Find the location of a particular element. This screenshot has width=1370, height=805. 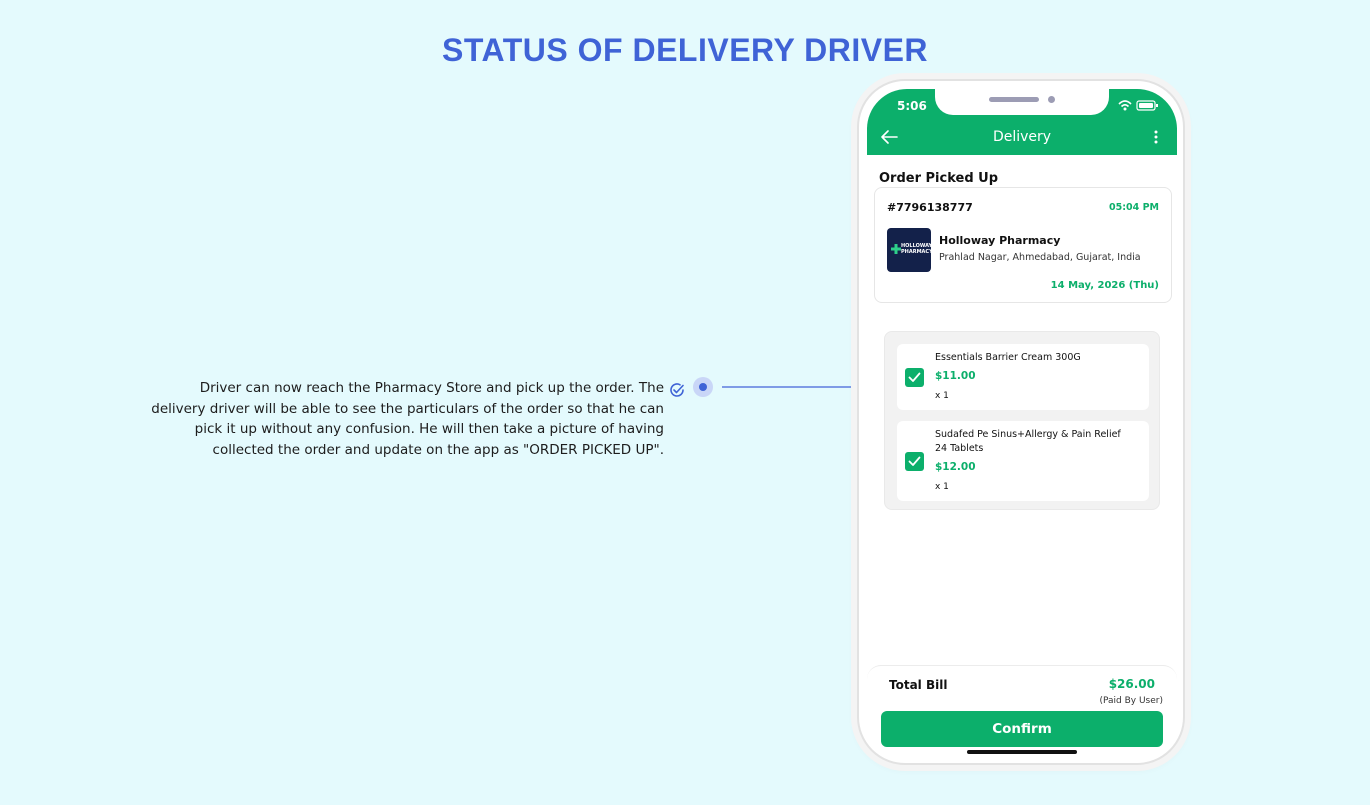

bill-footer: Total Bill $26.00 (Paid By User) Confirm is located at coordinates (1022, 711).